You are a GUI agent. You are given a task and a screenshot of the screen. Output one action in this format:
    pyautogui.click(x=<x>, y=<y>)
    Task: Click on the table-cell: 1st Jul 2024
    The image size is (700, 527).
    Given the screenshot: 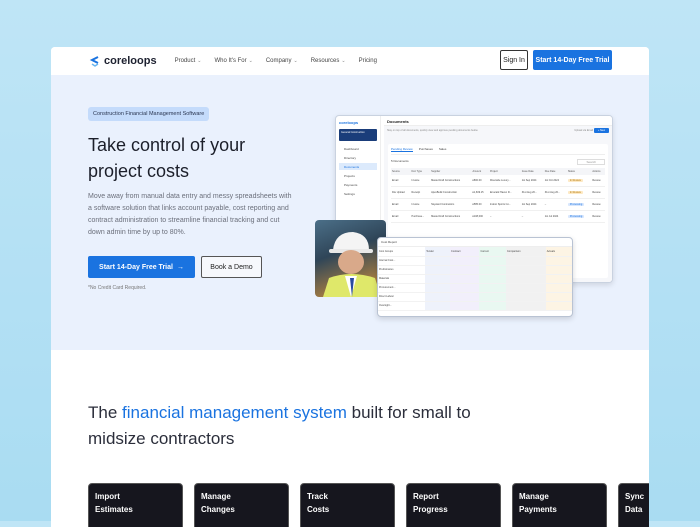 What is the action you would take?
    pyautogui.click(x=555, y=216)
    